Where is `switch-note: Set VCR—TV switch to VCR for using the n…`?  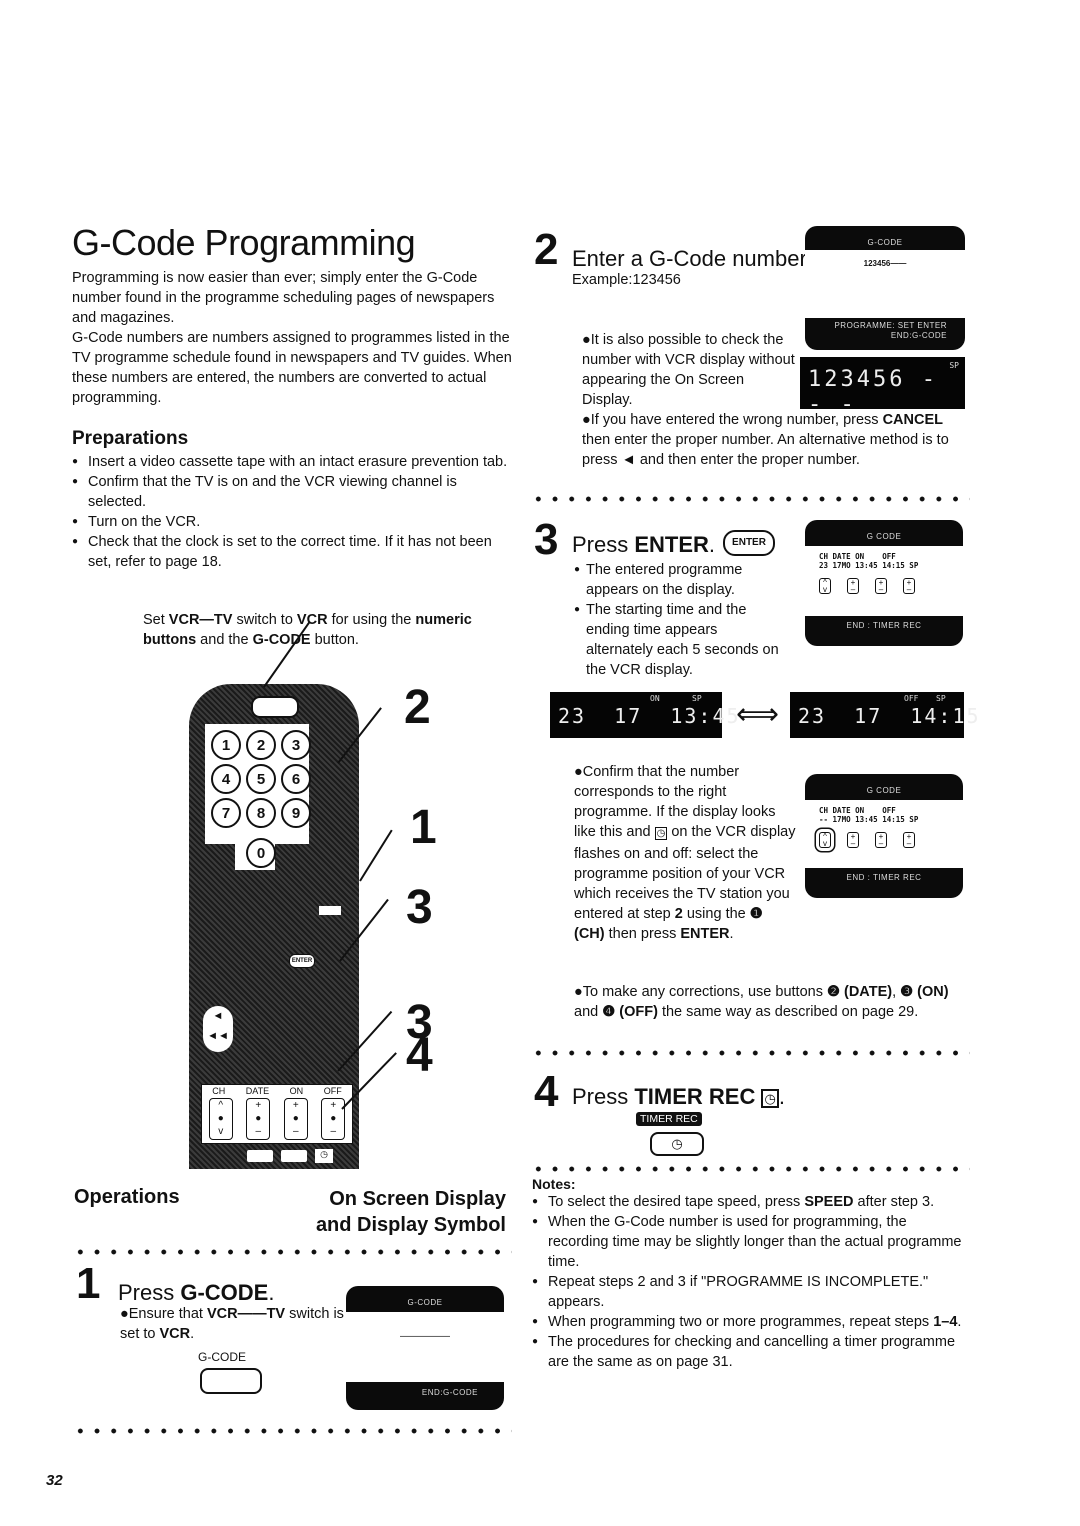 switch-note: Set VCR—TV switch to VCR for using the n… is located at coordinates (308, 630).